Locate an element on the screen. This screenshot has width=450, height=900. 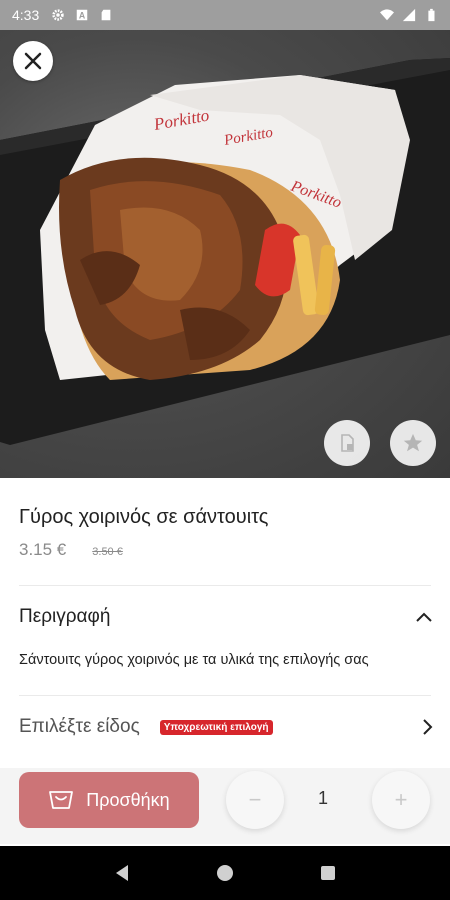
close-icon is located at coordinates (33, 61).